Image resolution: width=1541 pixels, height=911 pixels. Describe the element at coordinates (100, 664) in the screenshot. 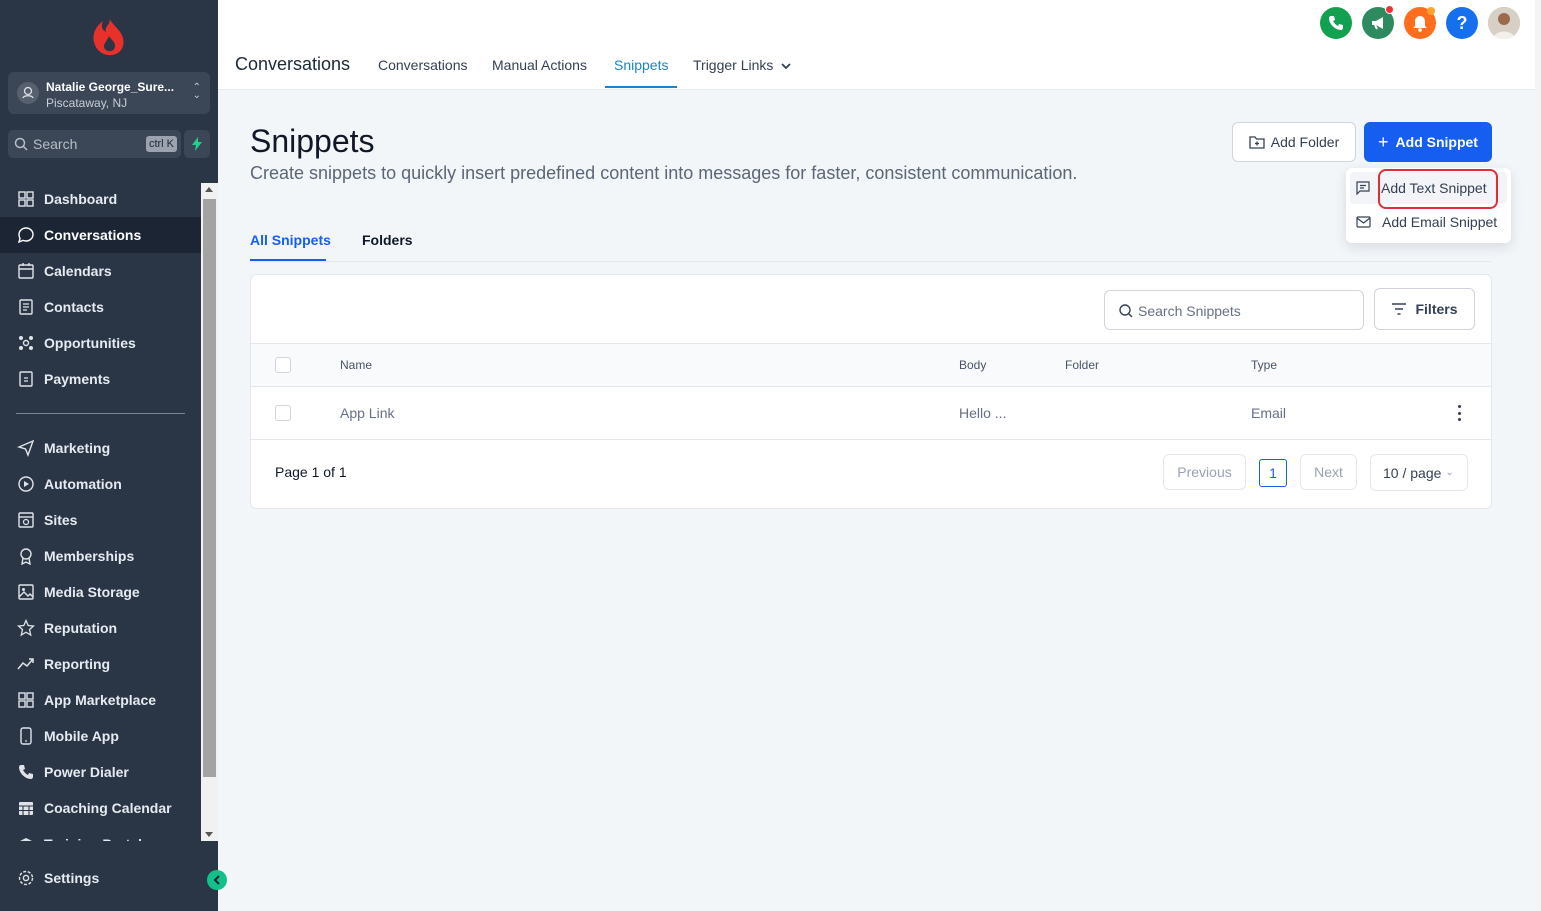

I see `sidebar-item-reporting: Reporting` at that location.